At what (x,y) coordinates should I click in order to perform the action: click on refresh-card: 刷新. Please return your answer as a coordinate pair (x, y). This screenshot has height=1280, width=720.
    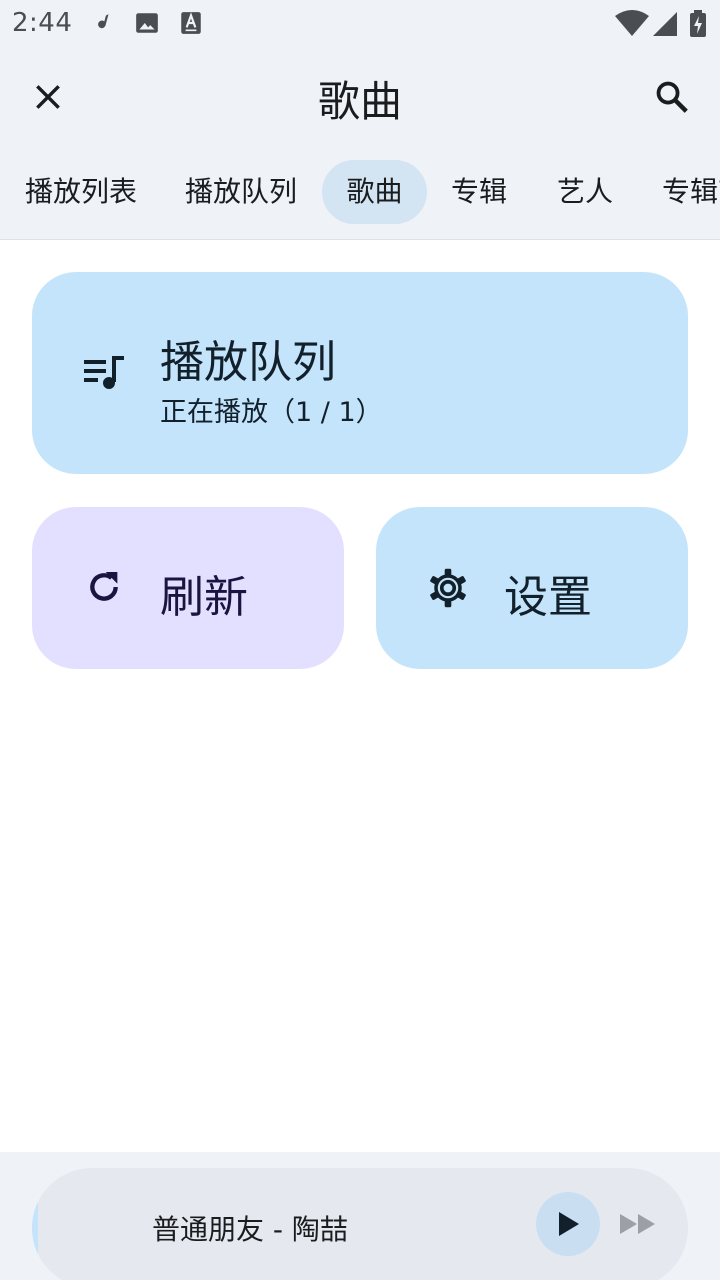
    Looking at the image, I should click on (188, 588).